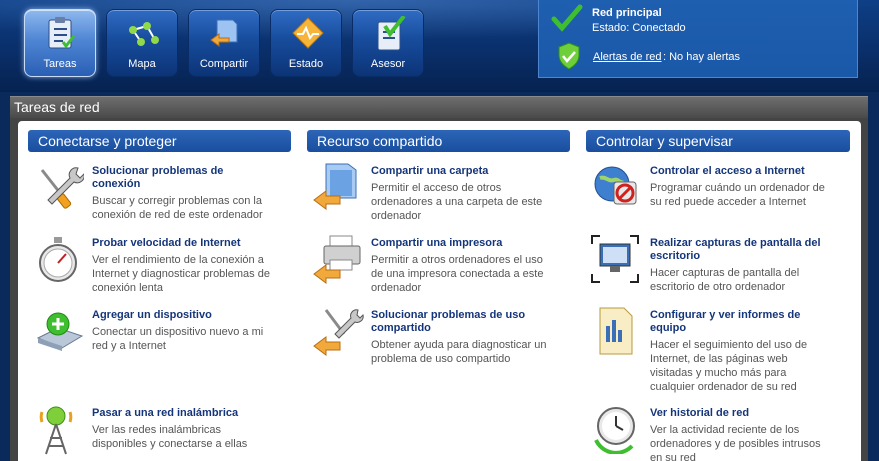 This screenshot has height=461, width=879. I want to click on task-title: Configurar y ver informes de equipo, so click(725, 321).